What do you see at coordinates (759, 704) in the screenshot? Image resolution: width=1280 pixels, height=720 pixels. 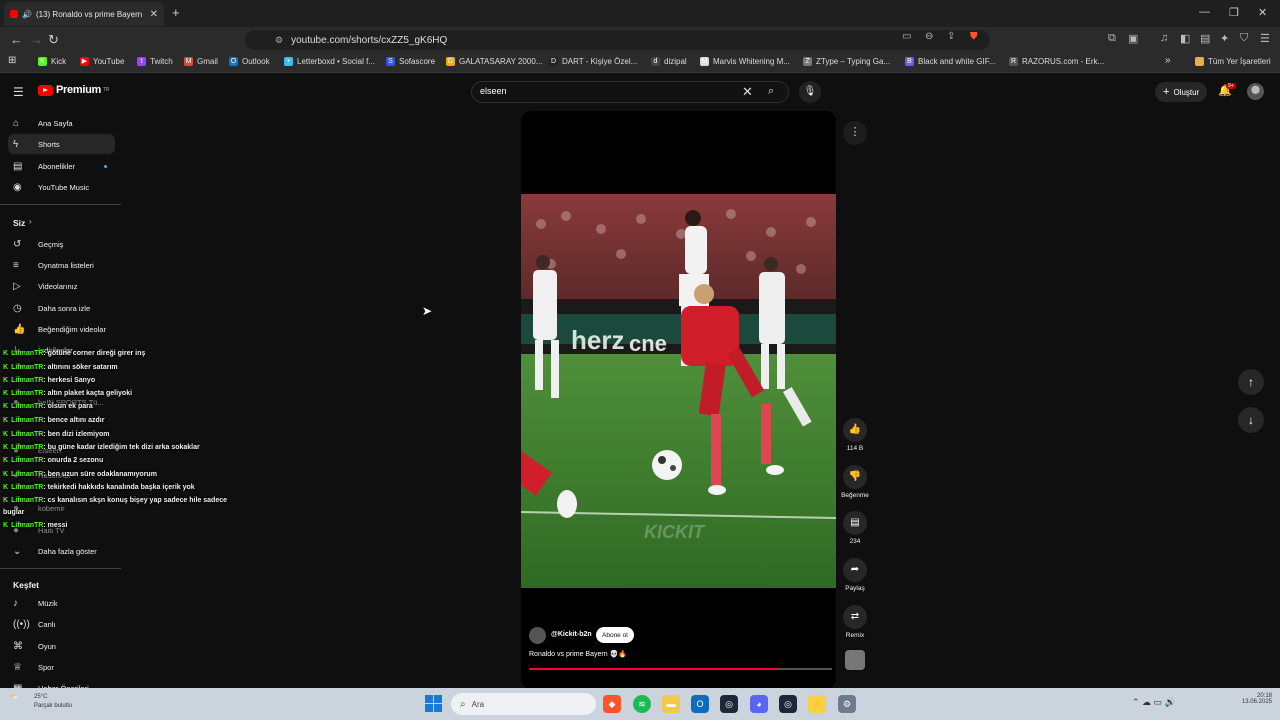 I see `discord-icon: ◕` at bounding box center [759, 704].